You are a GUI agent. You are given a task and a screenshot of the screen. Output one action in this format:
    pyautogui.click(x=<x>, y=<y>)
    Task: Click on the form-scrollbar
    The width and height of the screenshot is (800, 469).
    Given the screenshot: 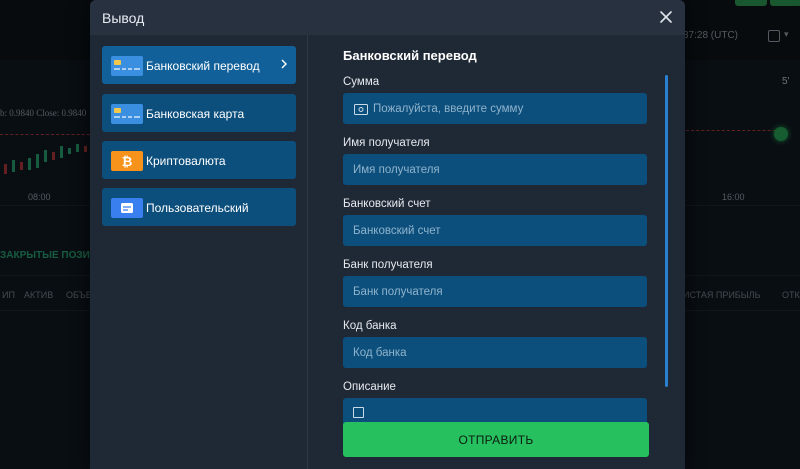 What is the action you would take?
    pyautogui.click(x=666, y=231)
    